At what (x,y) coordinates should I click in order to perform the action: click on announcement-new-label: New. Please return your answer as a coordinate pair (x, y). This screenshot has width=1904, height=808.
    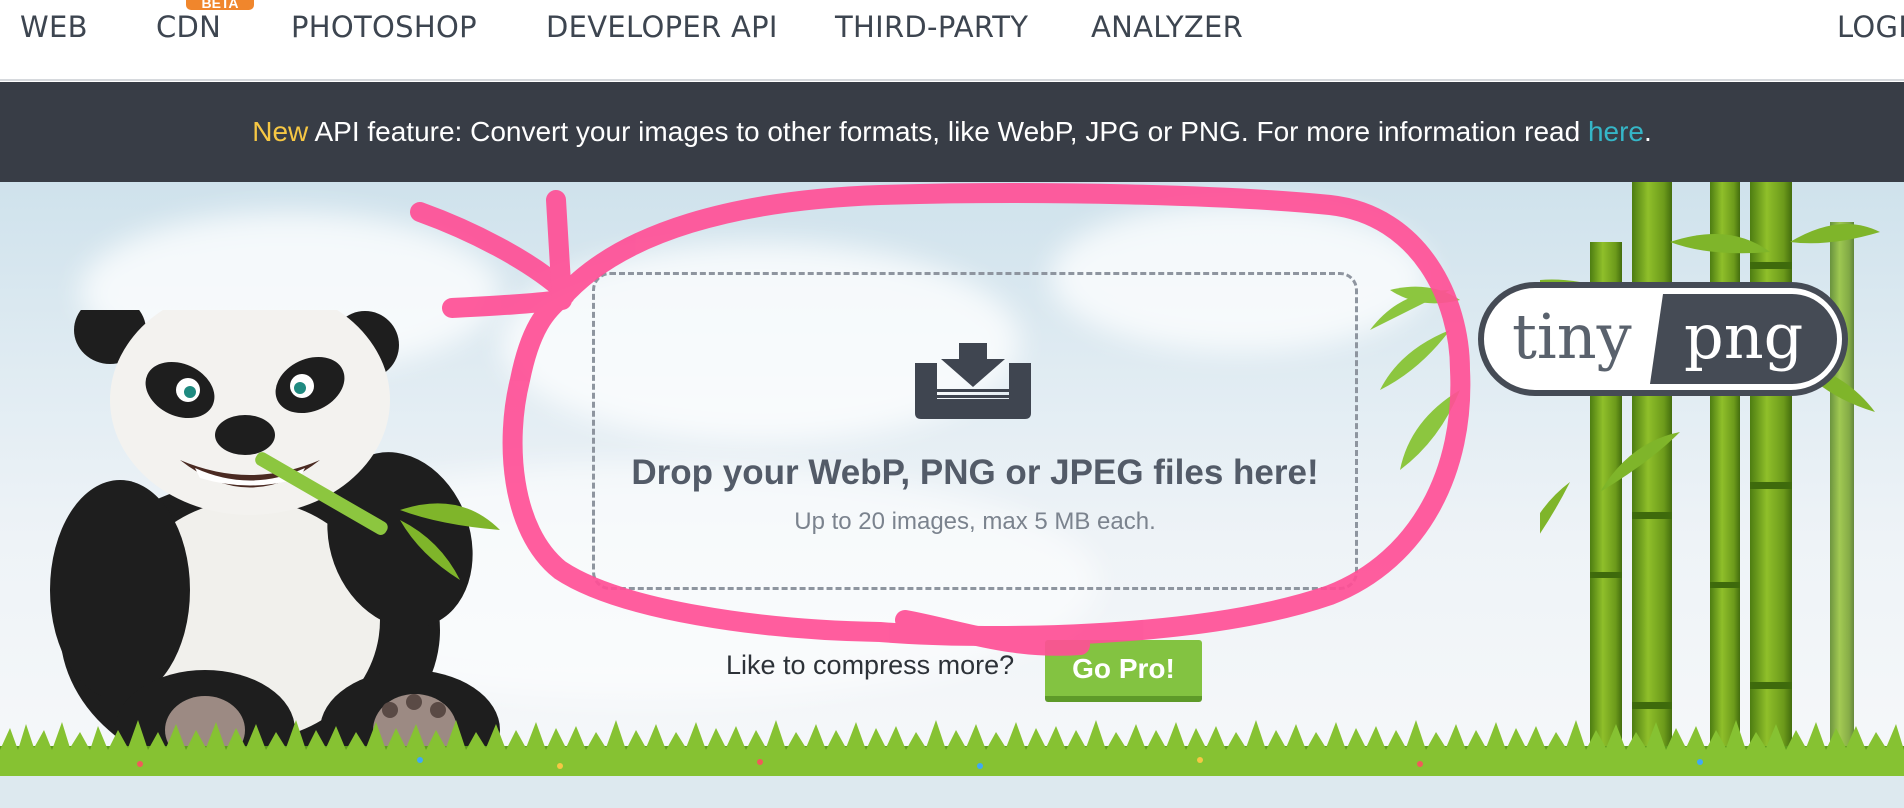
    Looking at the image, I should click on (280, 131).